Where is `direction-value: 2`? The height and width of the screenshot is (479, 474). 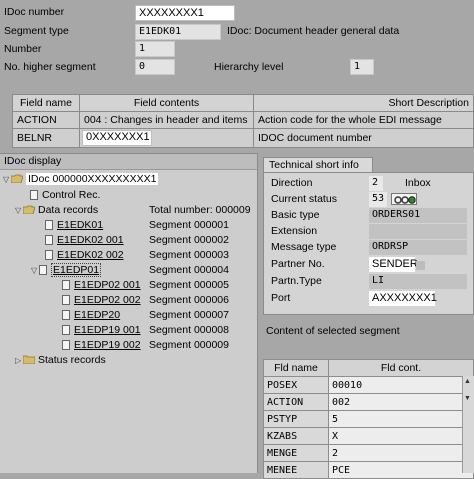
direction-value: 2 is located at coordinates (376, 183).